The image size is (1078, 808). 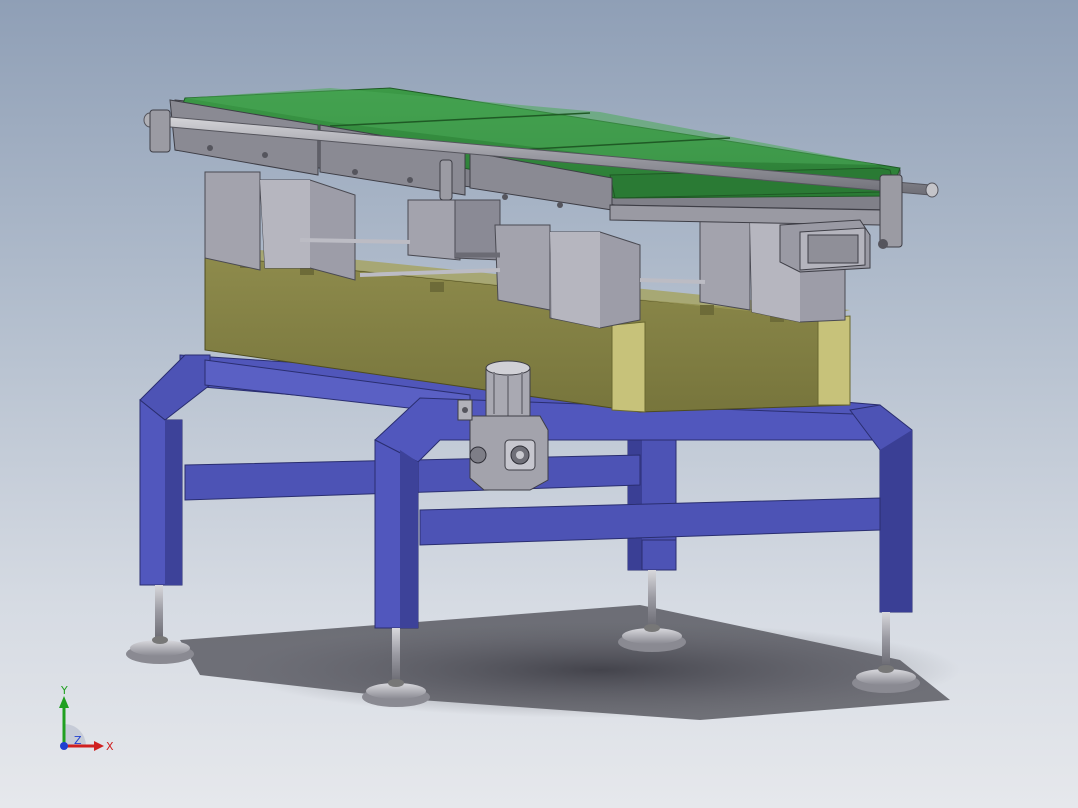 I want to click on orientation-triad: Y X Z, so click(x=85, y=719).